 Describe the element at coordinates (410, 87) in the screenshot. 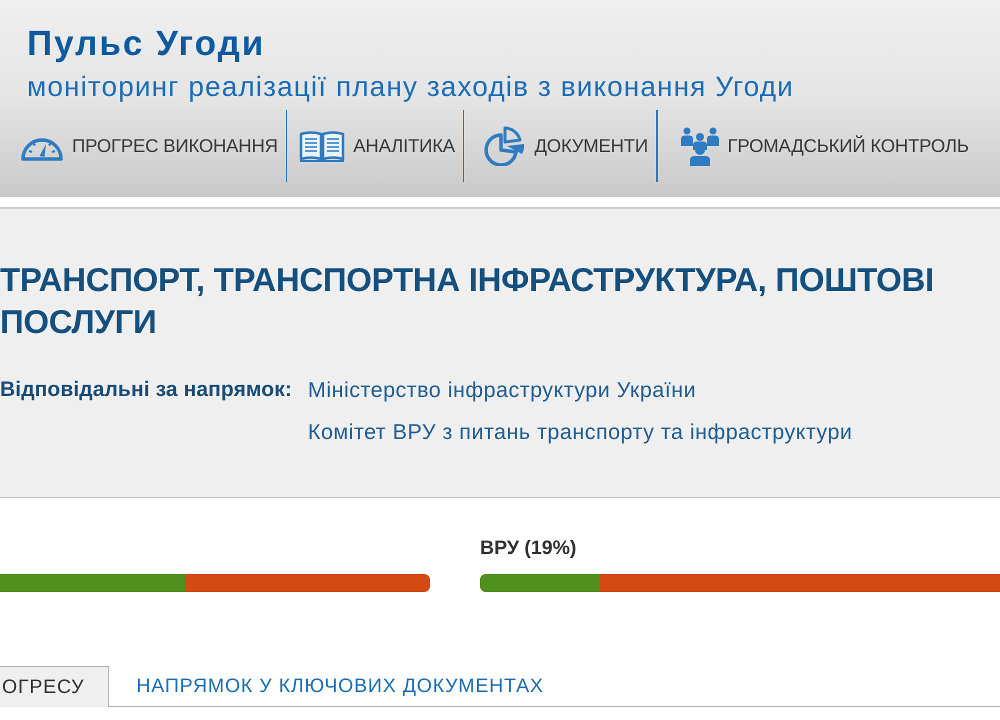

I see `site-subtitle: моніторинг реалізації плану заходів з виконання Угоди` at that location.